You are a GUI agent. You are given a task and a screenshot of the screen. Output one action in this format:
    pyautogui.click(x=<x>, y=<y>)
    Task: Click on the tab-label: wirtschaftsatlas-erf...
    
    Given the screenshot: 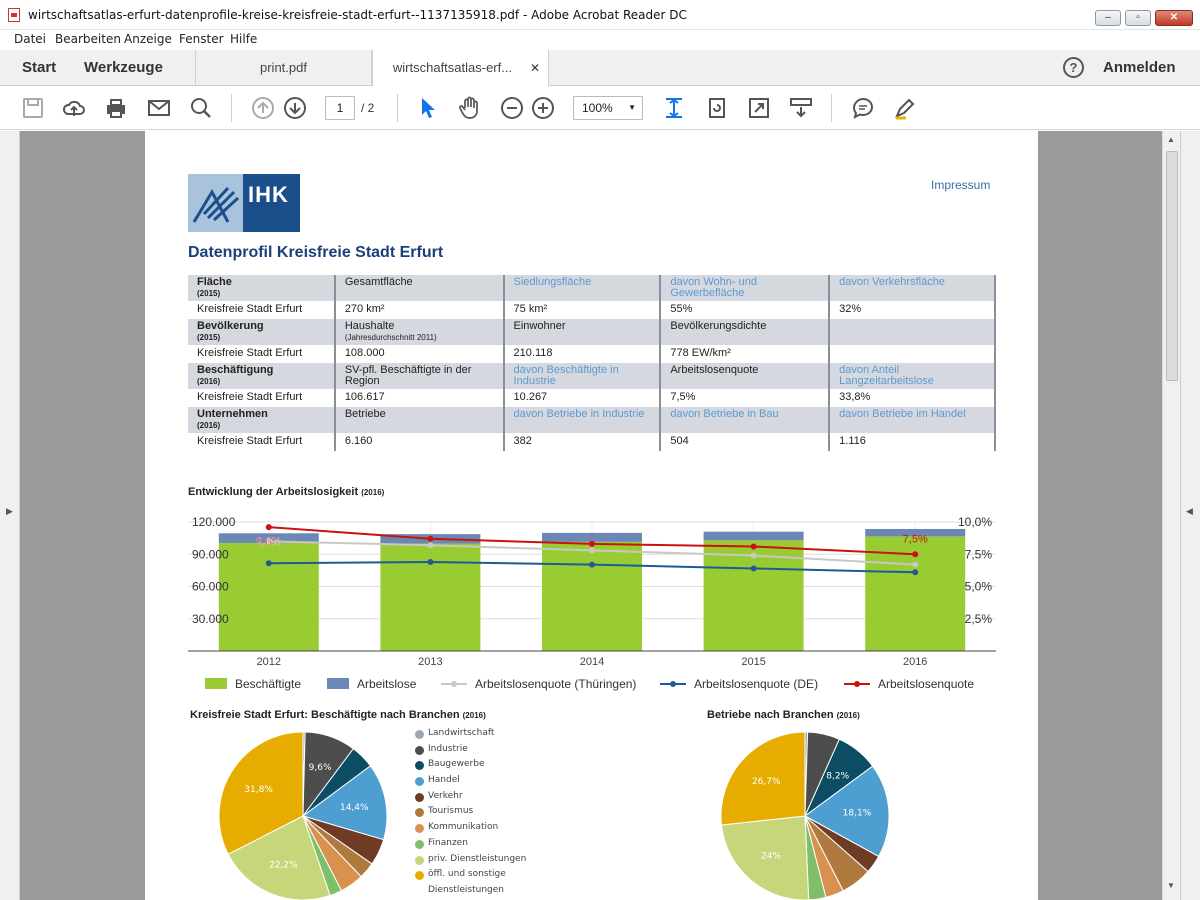 What is the action you would take?
    pyautogui.click(x=452, y=67)
    